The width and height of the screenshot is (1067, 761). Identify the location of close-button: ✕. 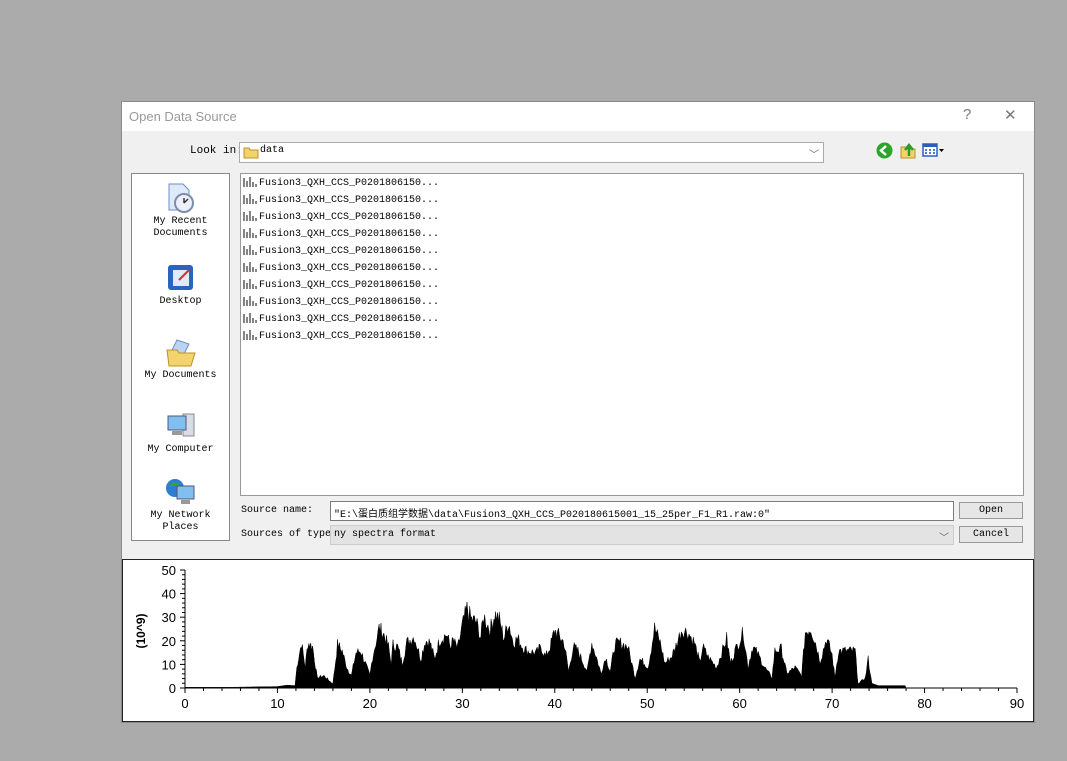
(1010, 115).